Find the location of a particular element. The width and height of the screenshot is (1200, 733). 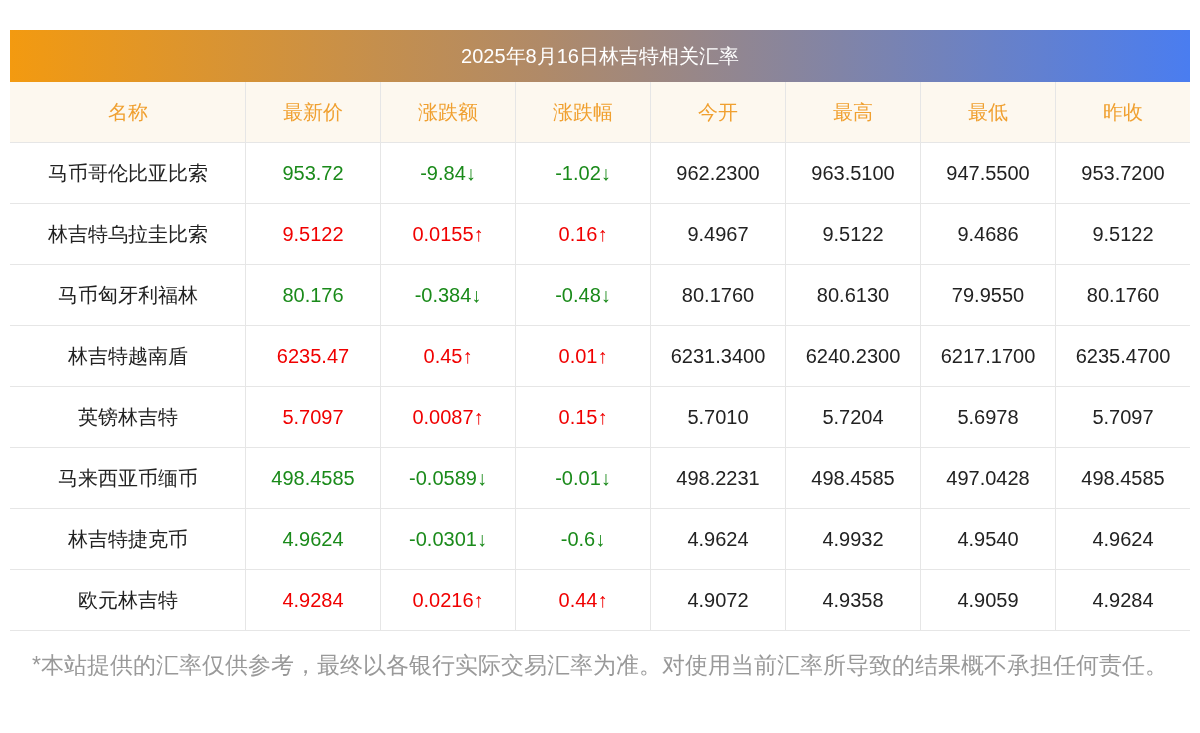

table-cell: 6217.1700 is located at coordinates (987, 356).